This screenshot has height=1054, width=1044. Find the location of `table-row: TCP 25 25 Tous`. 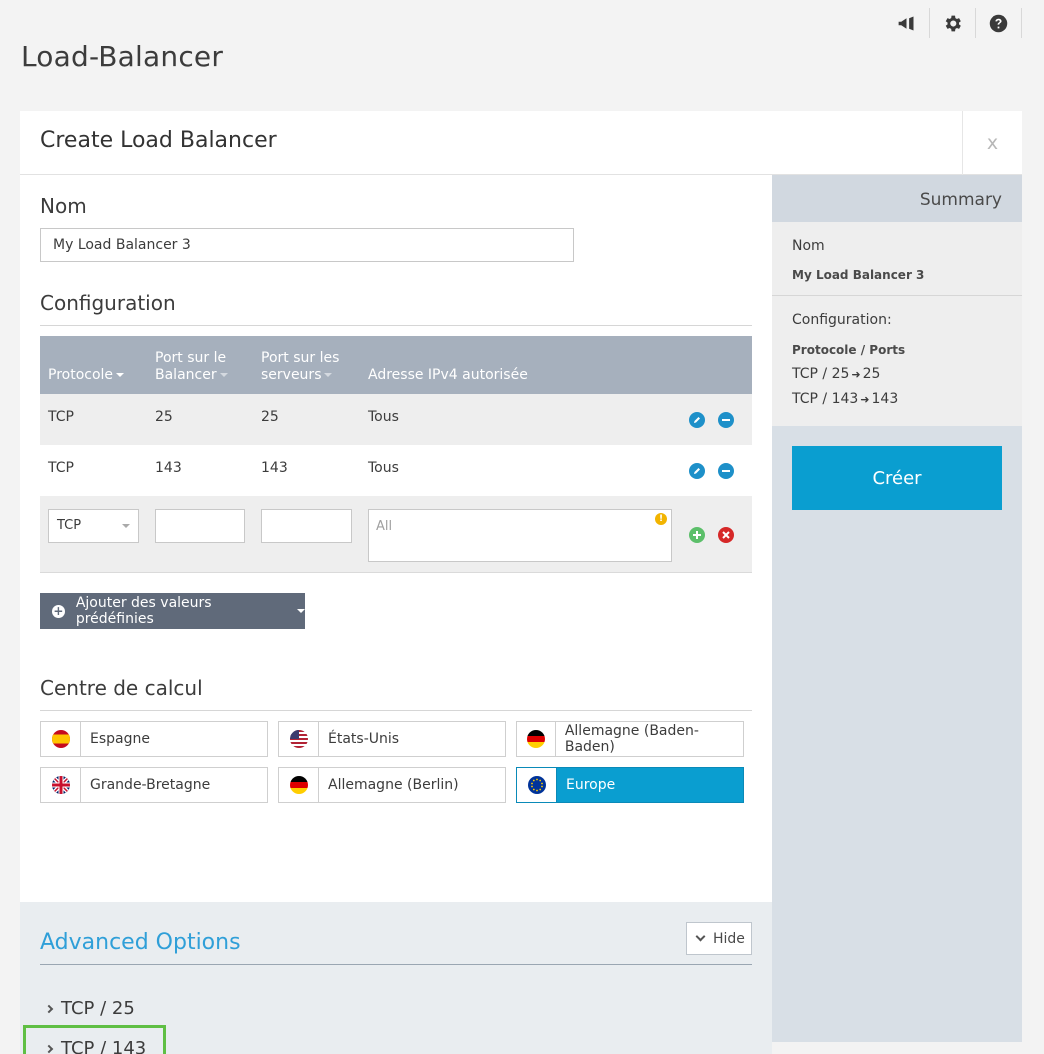

table-row: TCP 25 25 Tous is located at coordinates (396, 419).